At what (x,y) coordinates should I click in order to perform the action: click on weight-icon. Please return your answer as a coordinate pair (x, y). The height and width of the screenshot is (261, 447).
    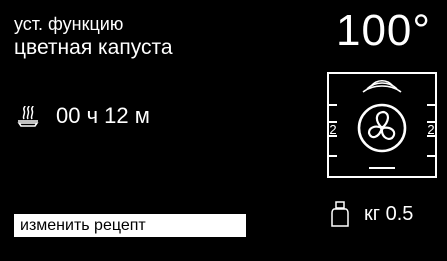
    Looking at the image, I should click on (340, 214).